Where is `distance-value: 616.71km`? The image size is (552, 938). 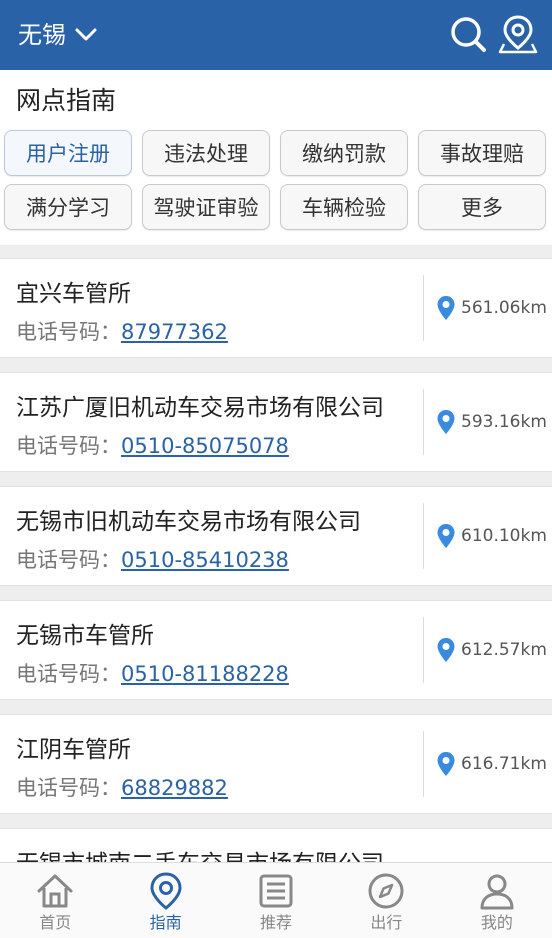 distance-value: 616.71km is located at coordinates (504, 764).